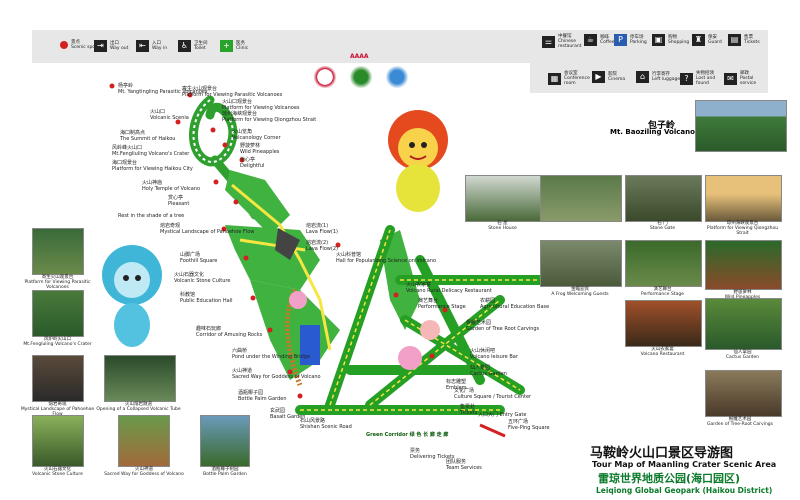  What do you see at coordinates (225, 472) in the screenshot?
I see `caption-bottle-palm: 酒瓶椰子树园 Bottle Palm Garden` at bounding box center [225, 472].